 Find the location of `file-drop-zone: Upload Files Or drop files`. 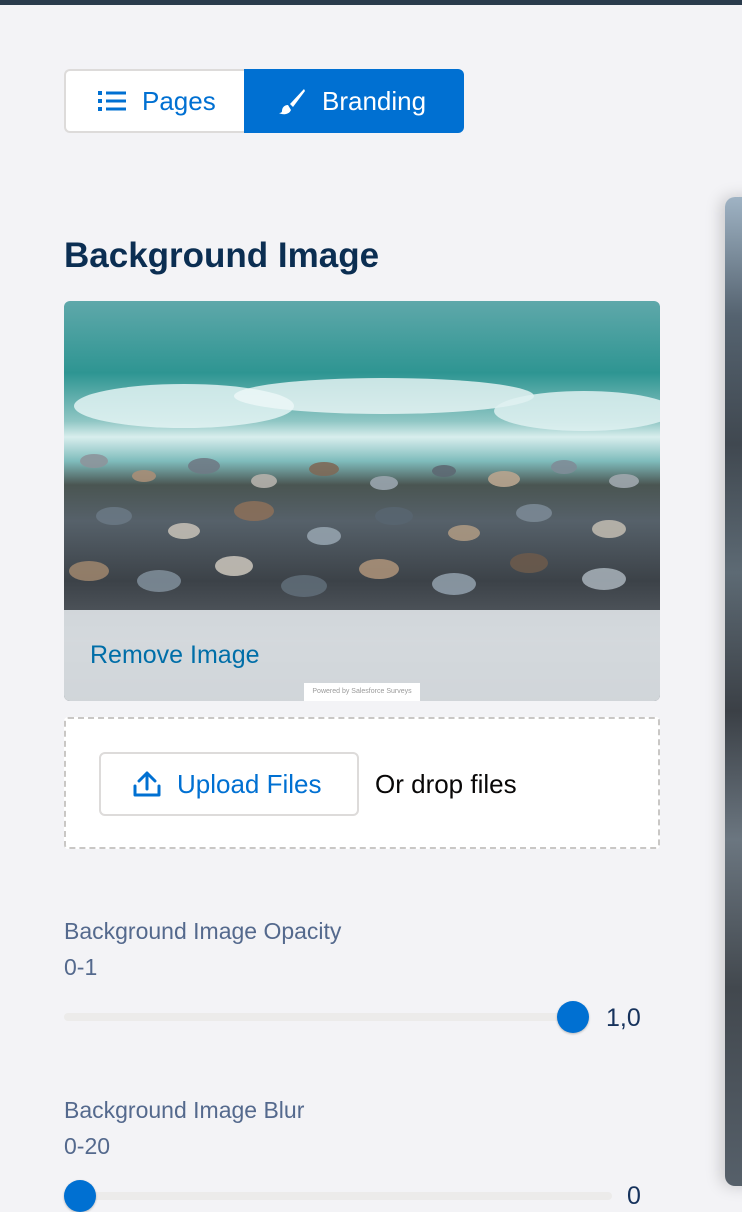

file-drop-zone: Upload Files Or drop files is located at coordinates (362, 783).